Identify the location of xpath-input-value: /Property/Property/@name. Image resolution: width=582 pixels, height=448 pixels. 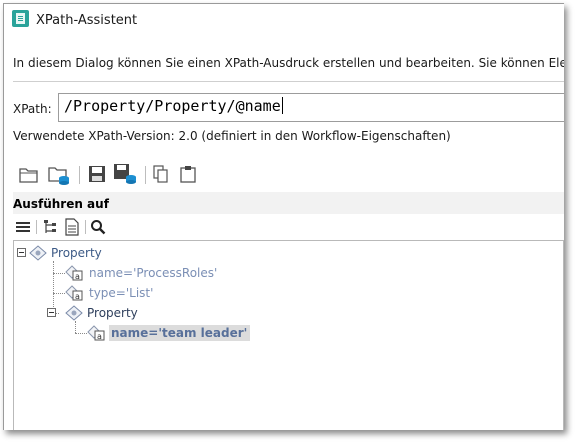
(172, 106).